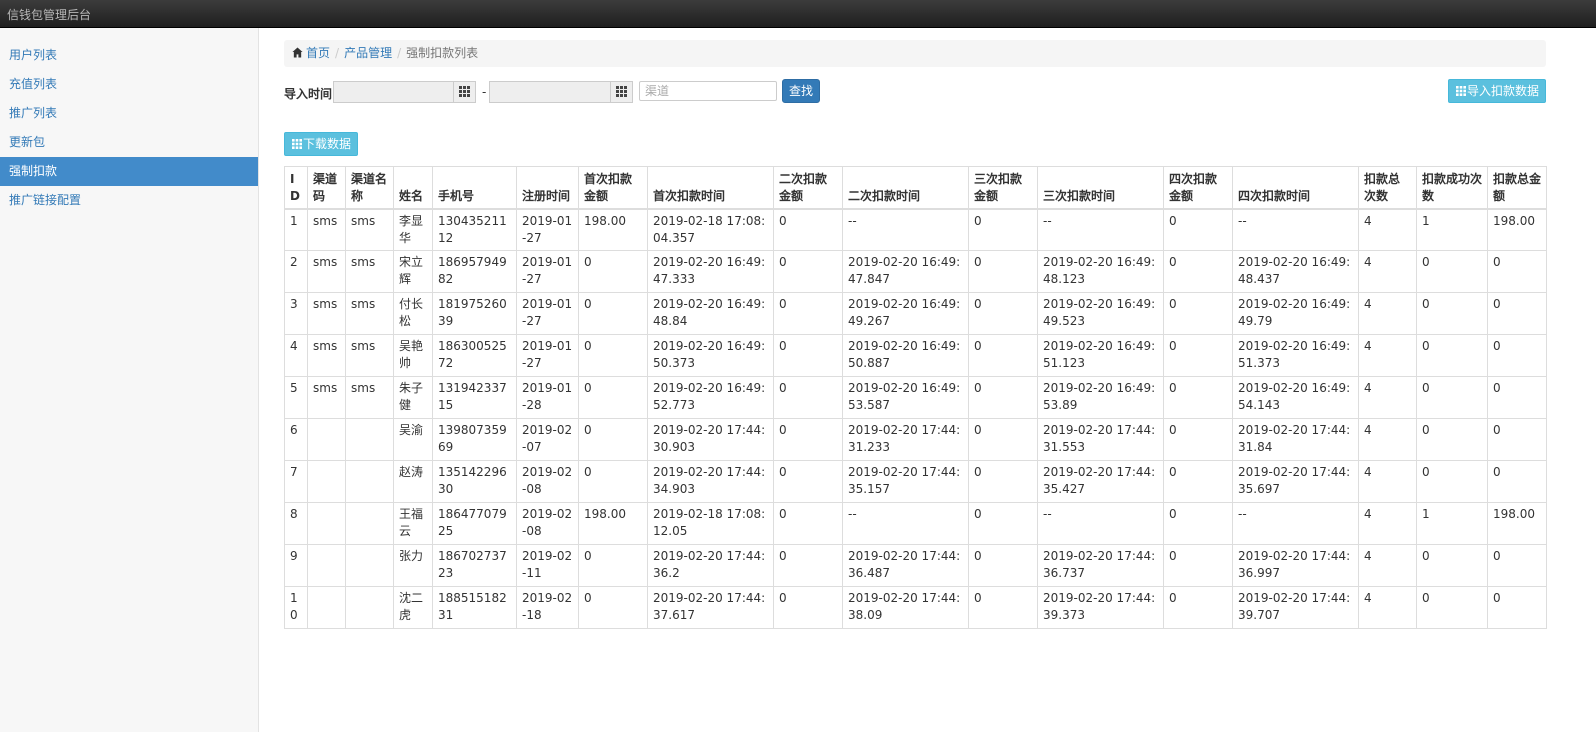 The height and width of the screenshot is (732, 1596). What do you see at coordinates (129, 142) in the screenshot?
I see `sidebar-item-update-package: 更新包` at bounding box center [129, 142].